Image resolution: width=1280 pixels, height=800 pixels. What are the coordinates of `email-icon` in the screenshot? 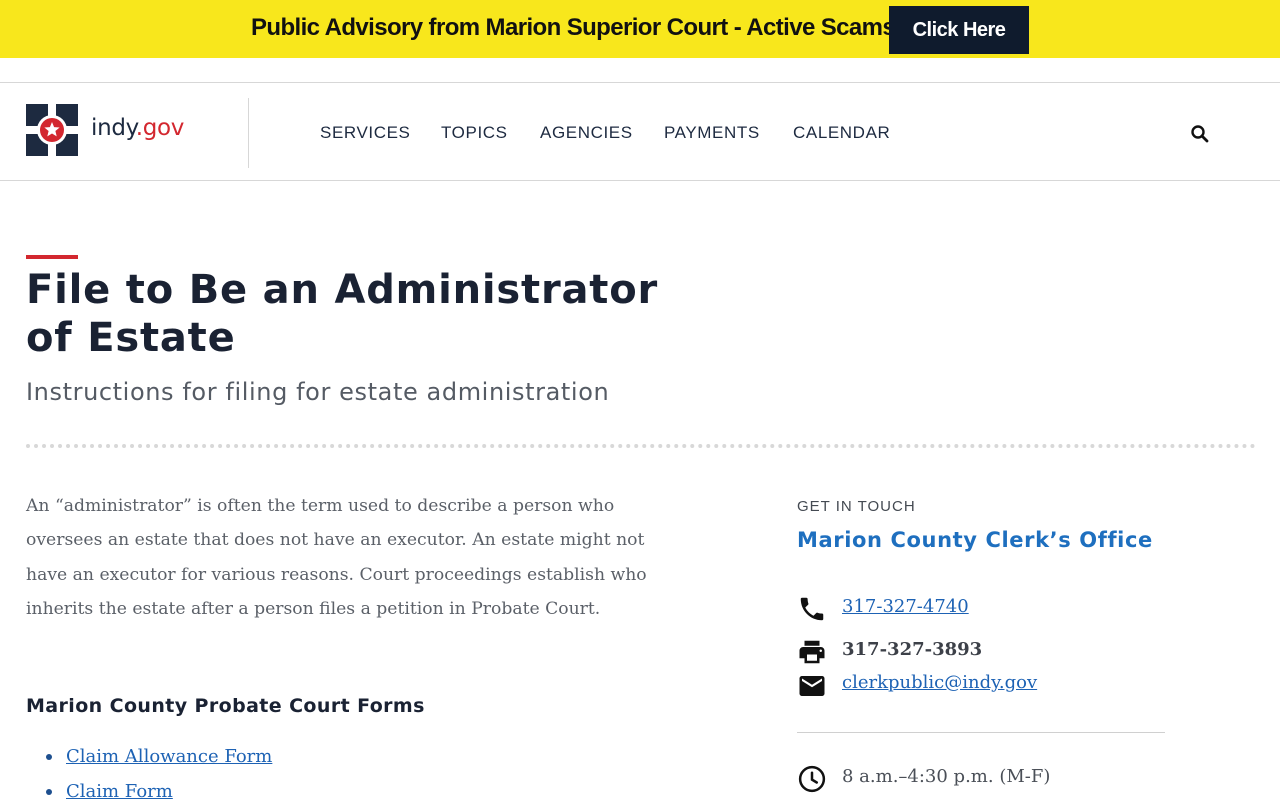 It's located at (812, 686).